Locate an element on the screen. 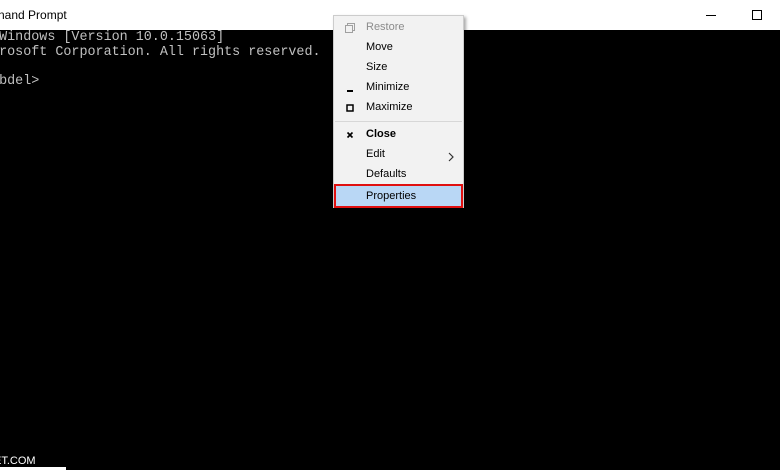 This screenshot has width=780, height=470. menu-separator is located at coordinates (398, 121).